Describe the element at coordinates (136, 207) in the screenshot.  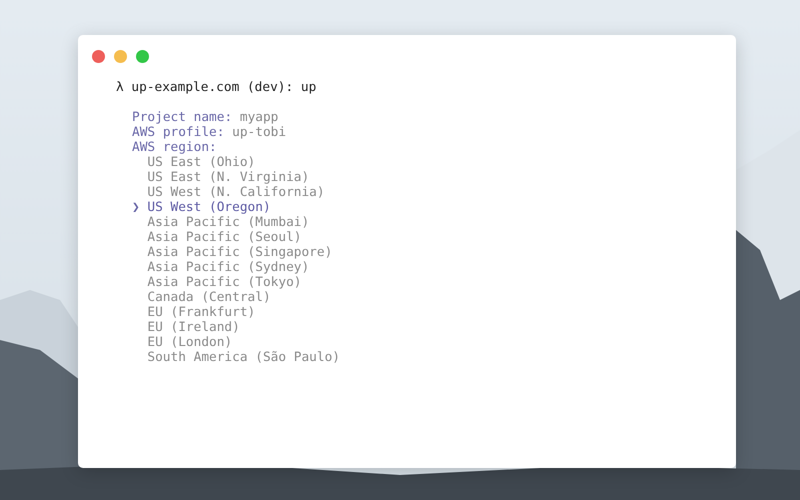
I see `pointer-icon: ❯` at that location.